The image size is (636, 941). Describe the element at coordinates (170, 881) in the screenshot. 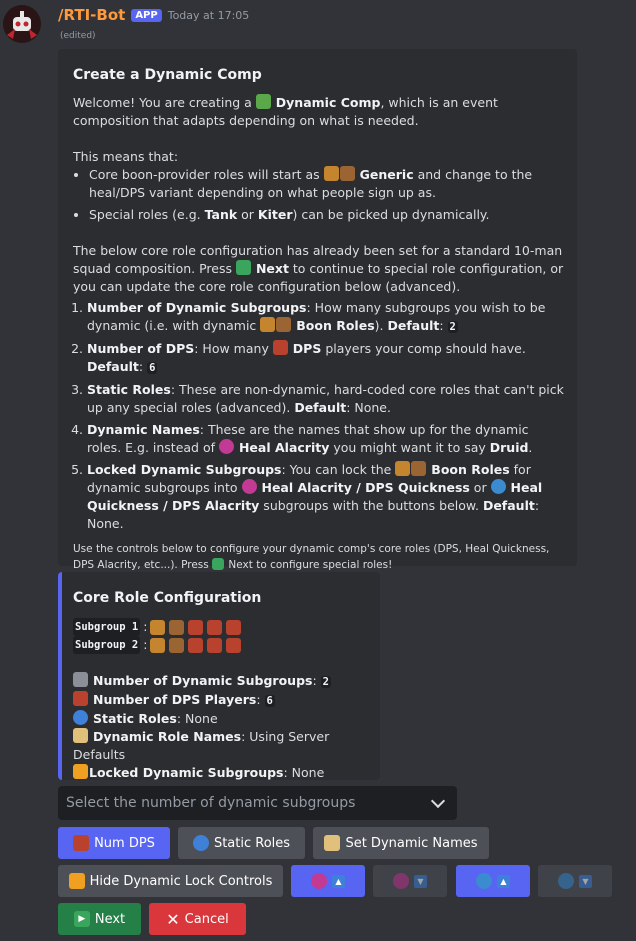

I see `hide-lock-controls-button: Hide Dynamic Lock Controls` at that location.